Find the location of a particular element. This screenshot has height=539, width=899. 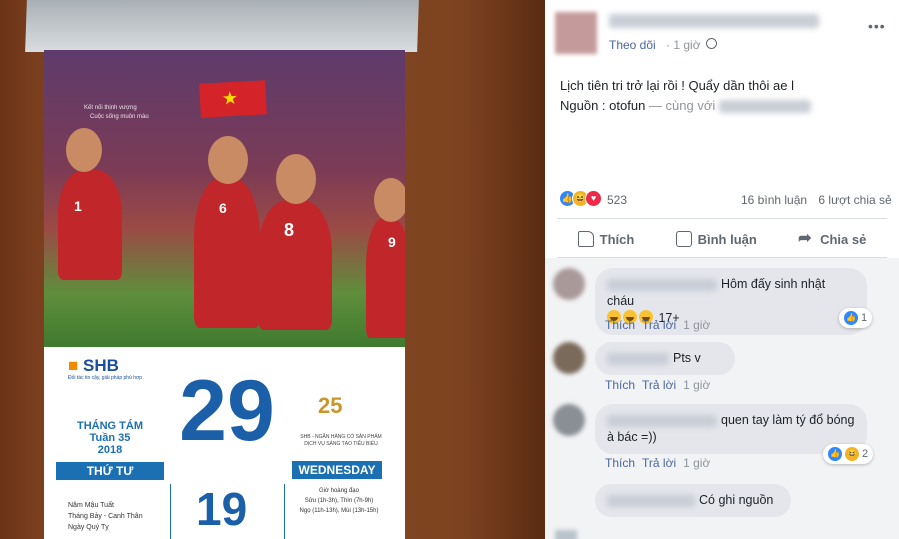

vietnam-flag: ★ is located at coordinates (233, 99).